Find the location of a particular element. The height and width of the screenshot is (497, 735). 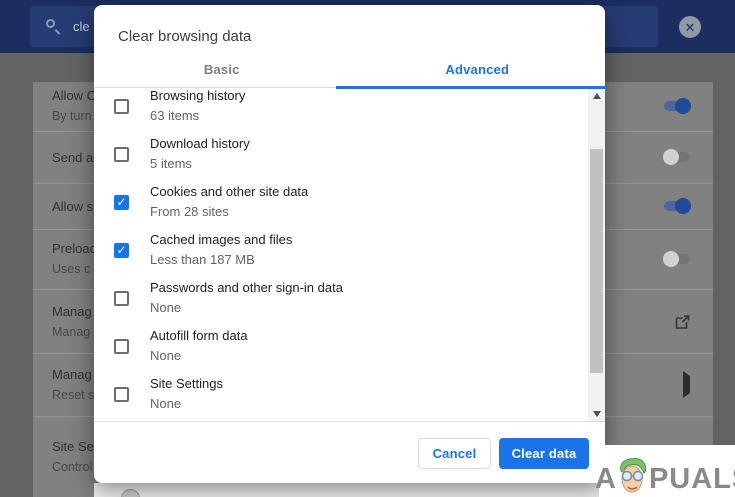

dialog-title: Clear browsing data is located at coordinates (185, 36).